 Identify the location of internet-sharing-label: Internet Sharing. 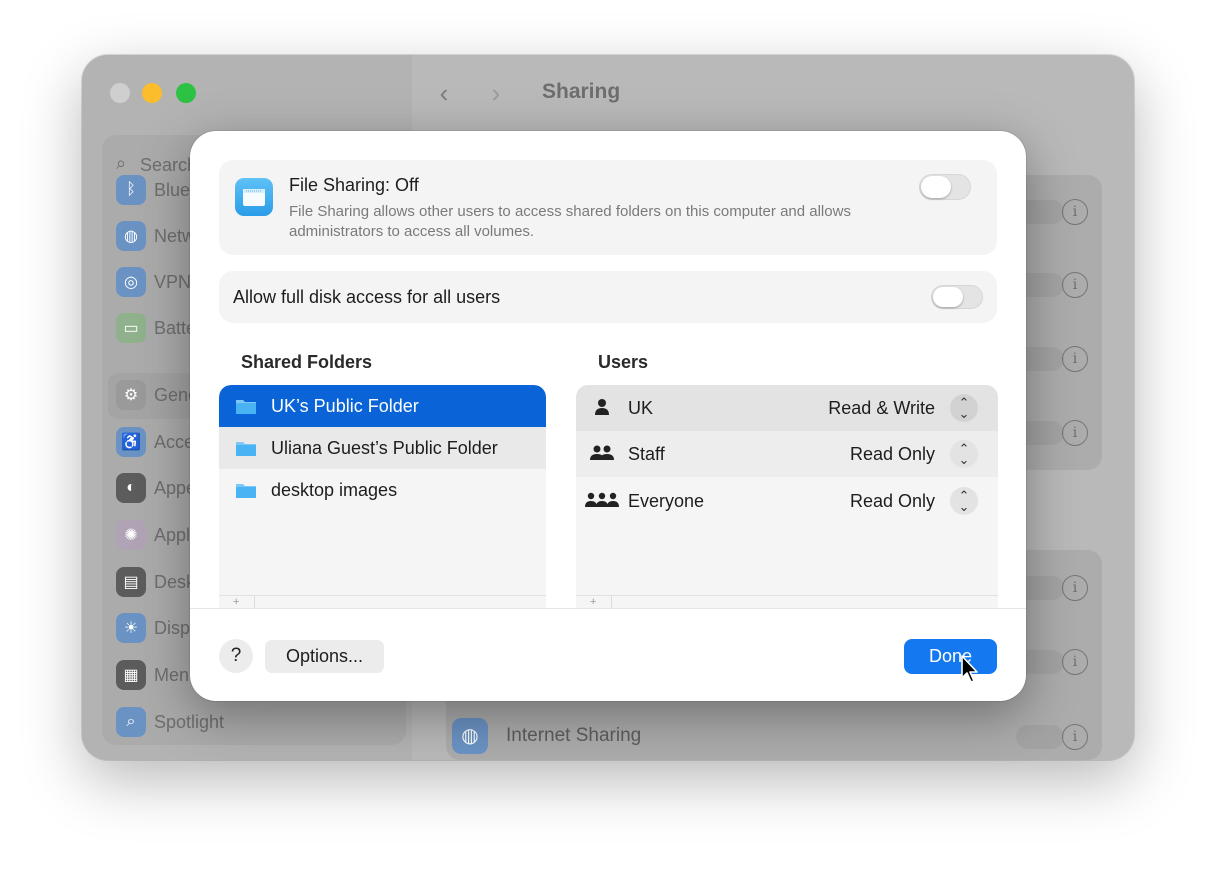
(574, 735).